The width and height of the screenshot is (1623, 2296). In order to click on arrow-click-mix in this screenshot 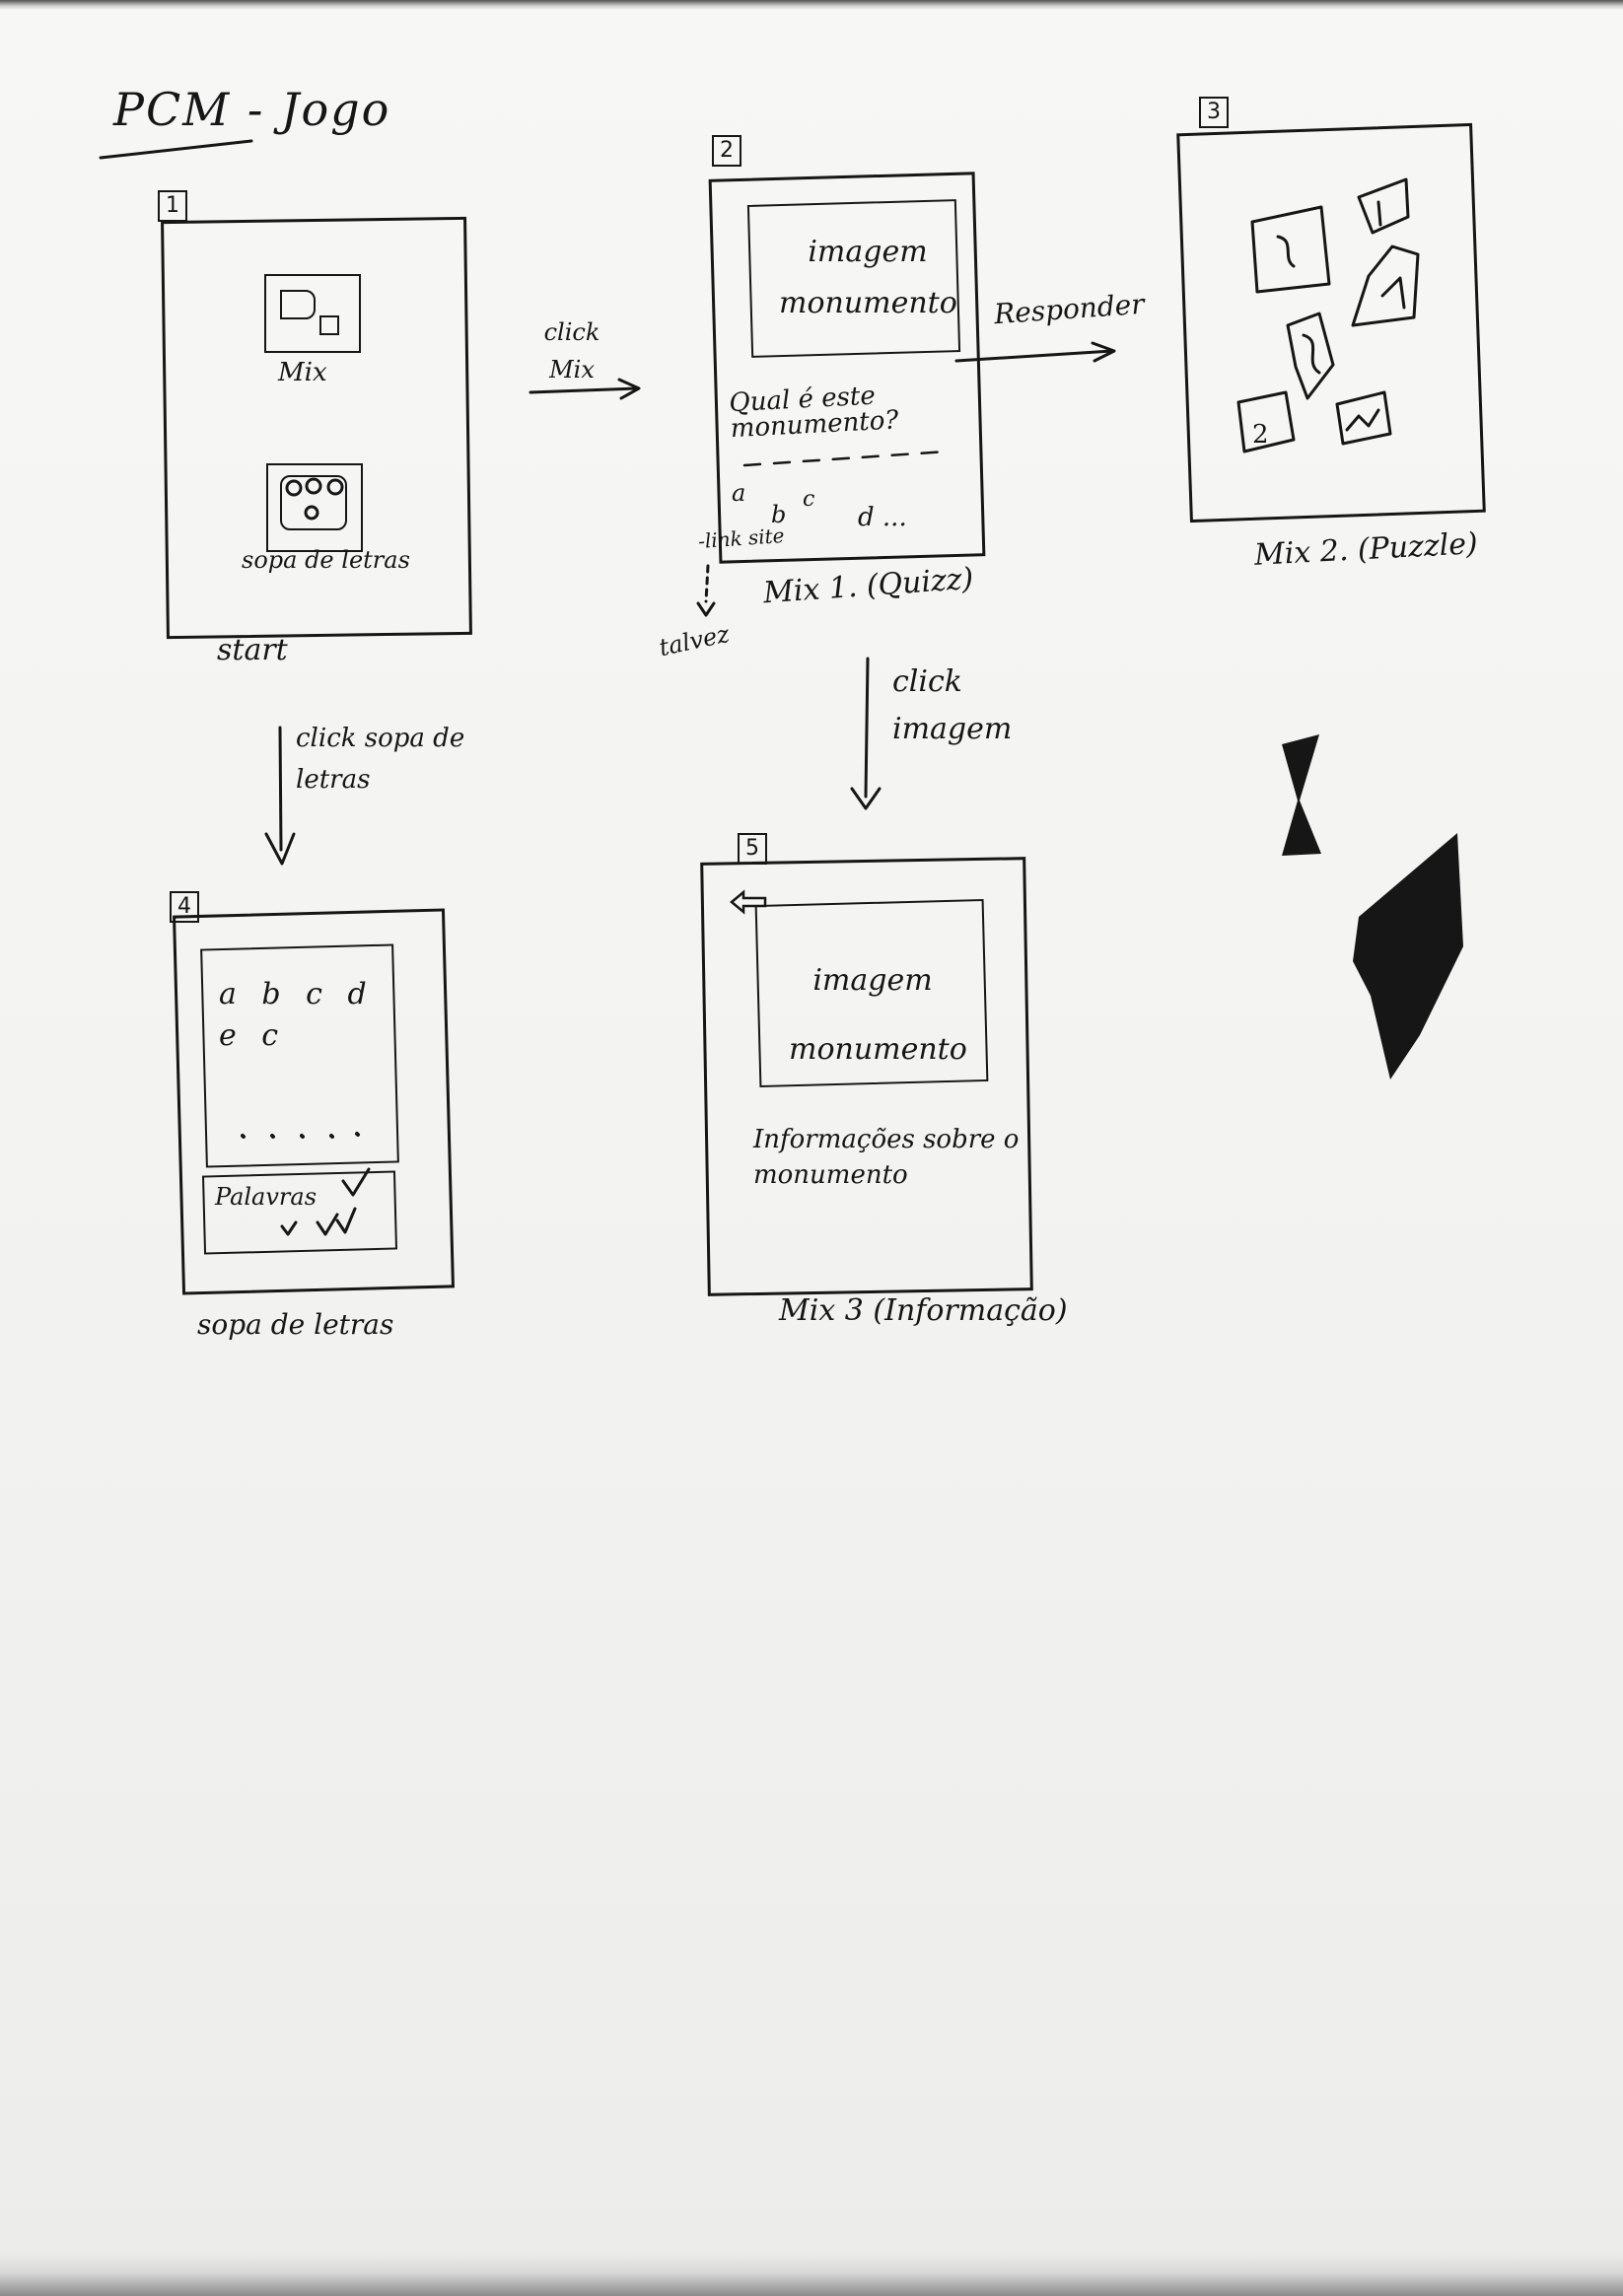, I will do `click(585, 389)`.